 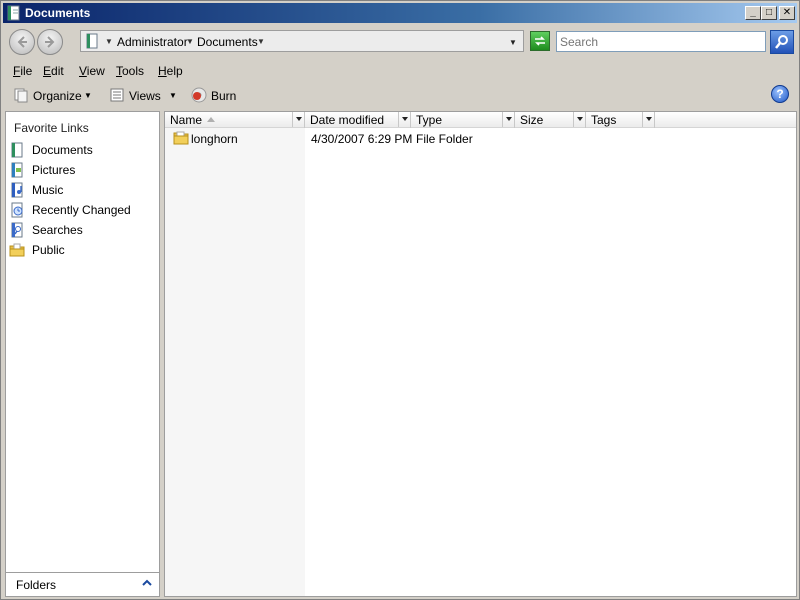 What do you see at coordinates (550, 120) in the screenshot?
I see `column-header-size: Size` at bounding box center [550, 120].